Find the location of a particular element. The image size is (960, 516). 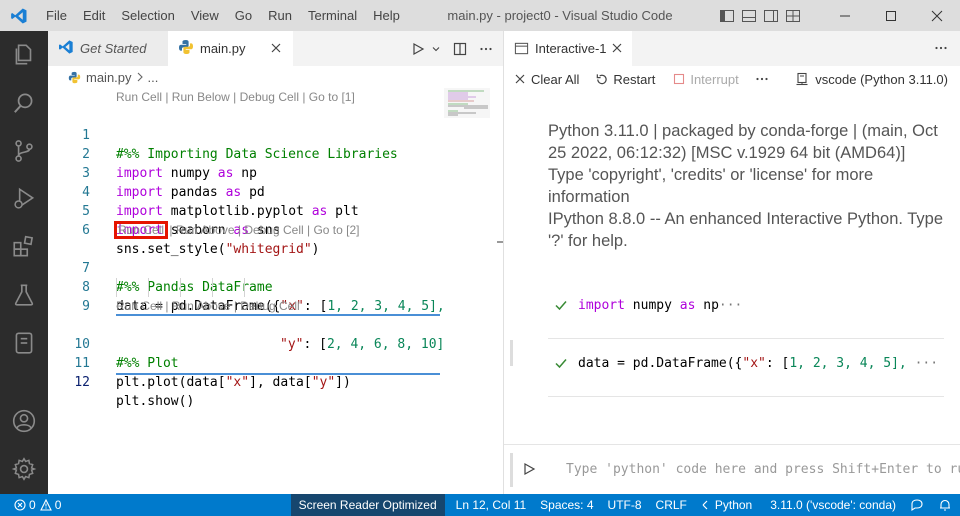

server-environment-icon is located at coordinates (802, 79).